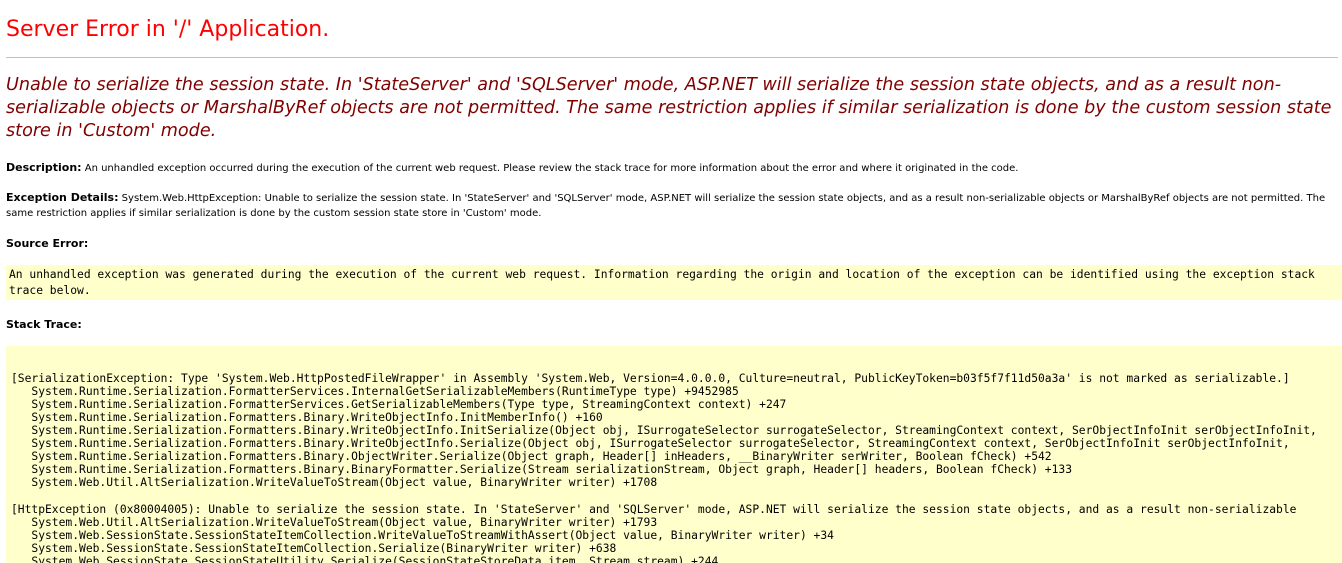 This screenshot has width=1342, height=563. I want to click on stack-trace-section: Stack Trace:, so click(44, 325).